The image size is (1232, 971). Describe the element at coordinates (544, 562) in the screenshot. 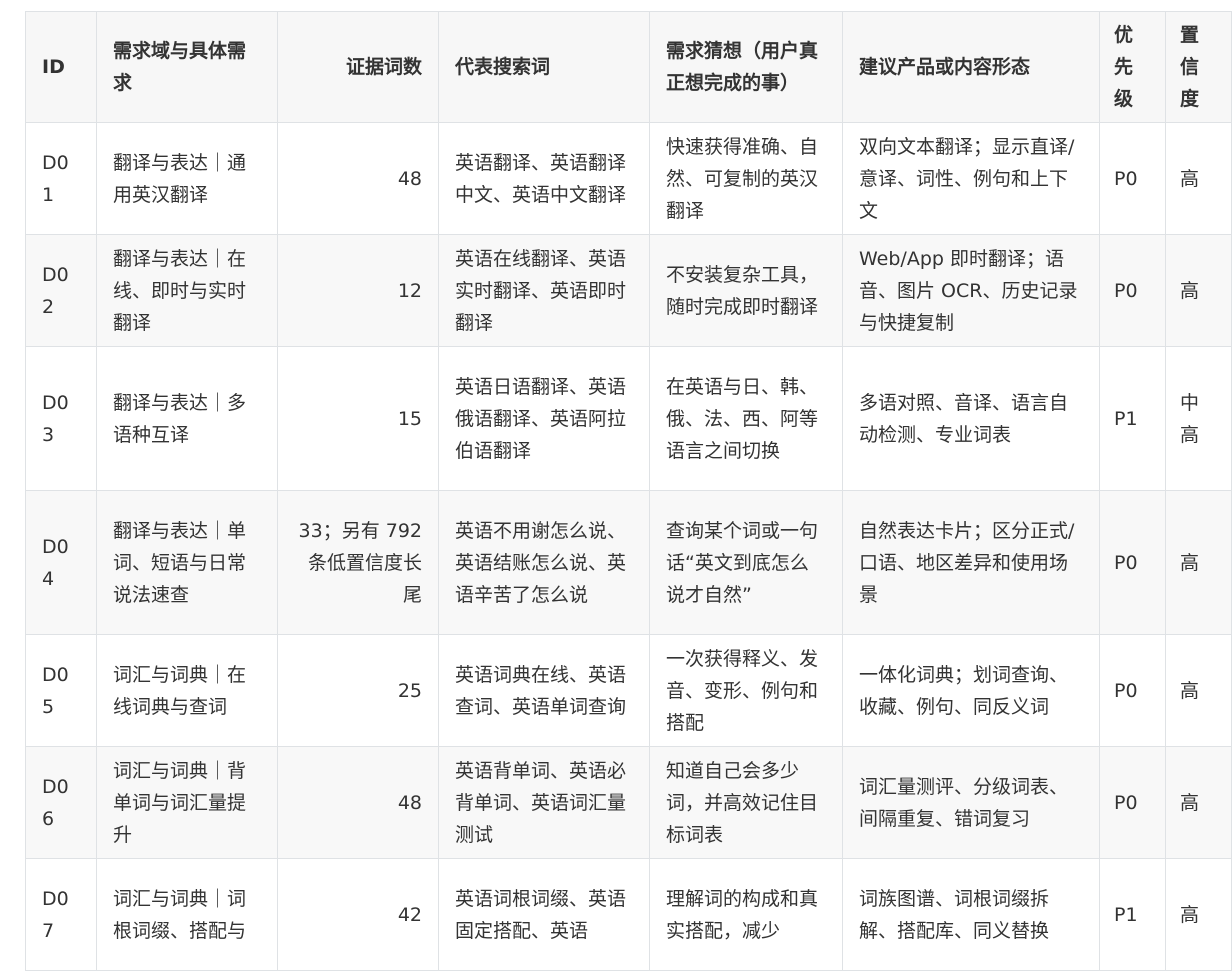

I see `cell-keywords: 英语不用谢怎么说、英语结账怎么说、英语辛苦了怎么说` at that location.